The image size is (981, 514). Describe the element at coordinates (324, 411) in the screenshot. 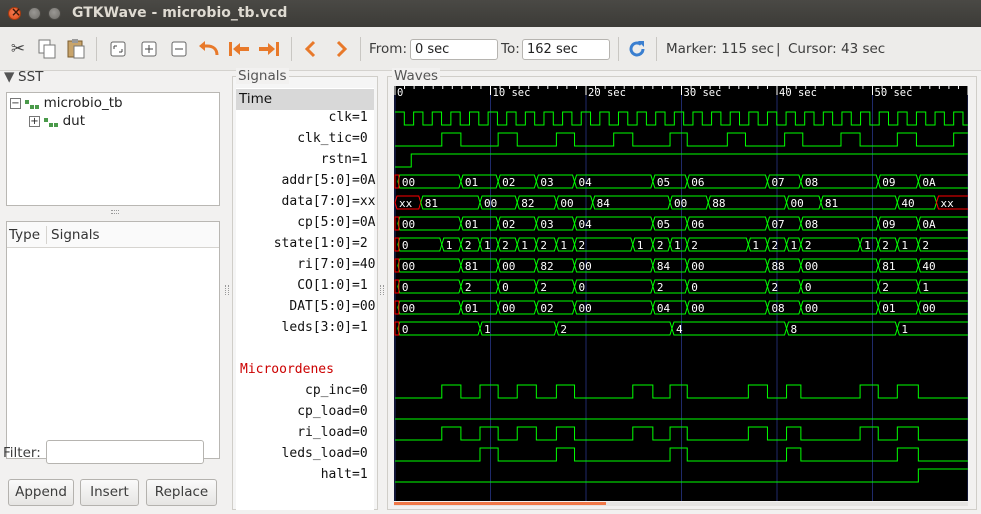

I see `signal-name: cp_load` at that location.